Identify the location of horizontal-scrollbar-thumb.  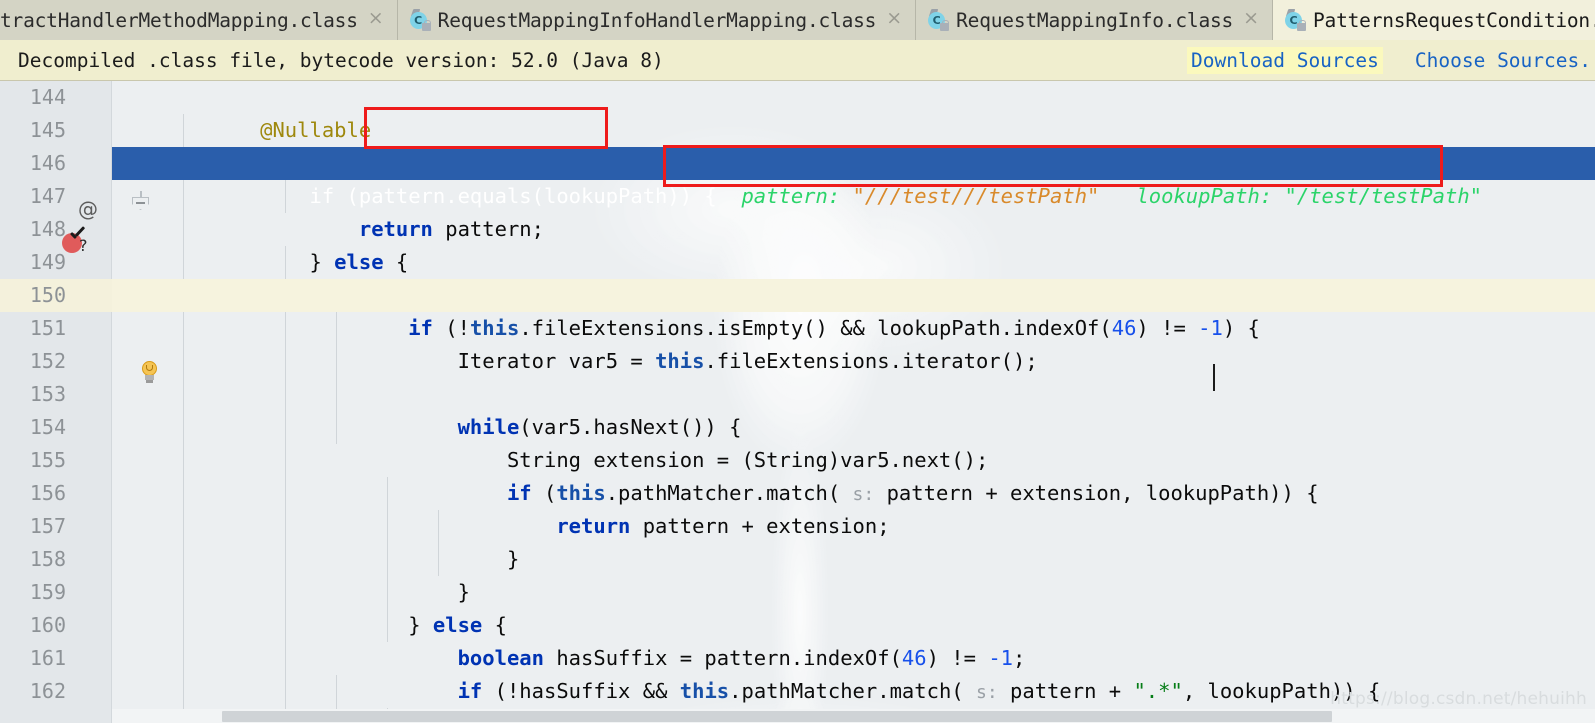
(777, 716).